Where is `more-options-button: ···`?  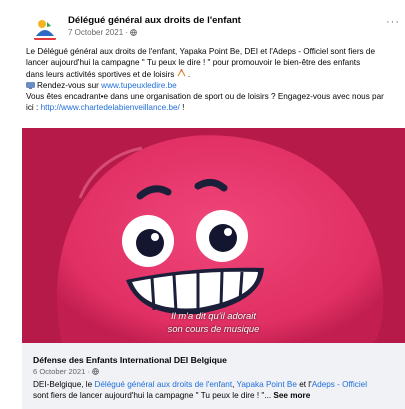
more-options-button: ··· is located at coordinates (393, 22).